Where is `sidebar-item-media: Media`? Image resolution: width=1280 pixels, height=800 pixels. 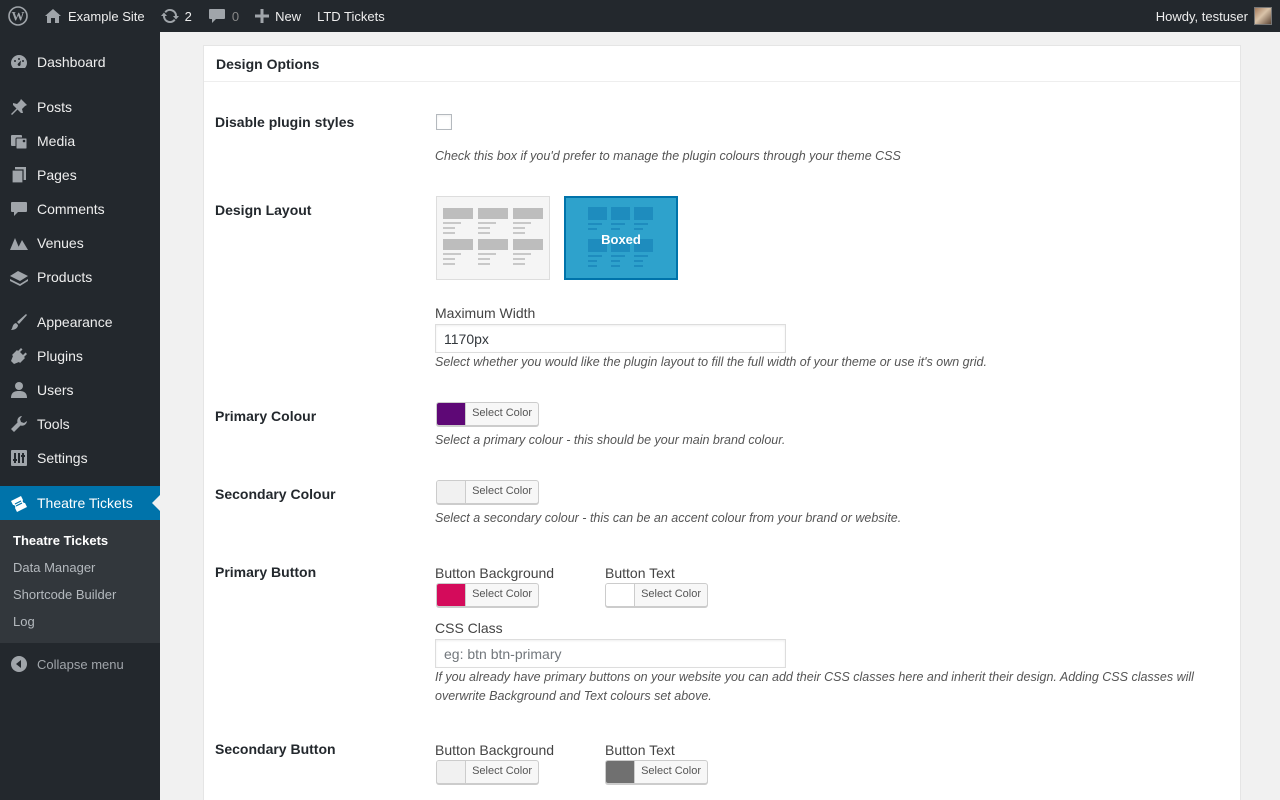
sidebar-item-media: Media is located at coordinates (80, 141).